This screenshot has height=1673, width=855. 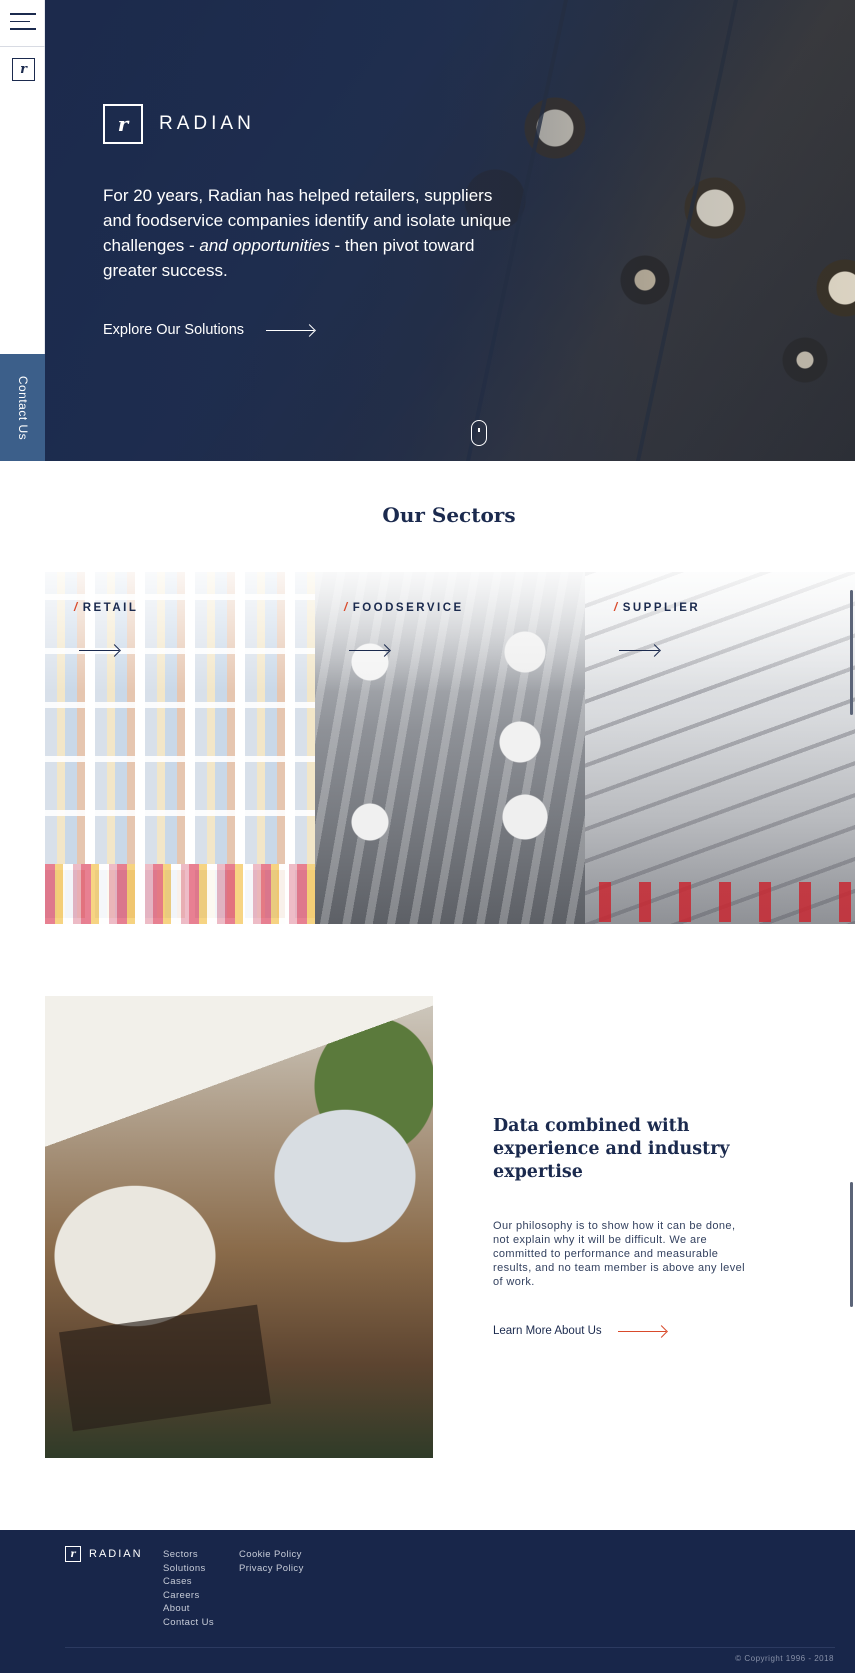 I want to click on copyright: © Copyright 1996 - 2018, so click(x=784, y=1658).